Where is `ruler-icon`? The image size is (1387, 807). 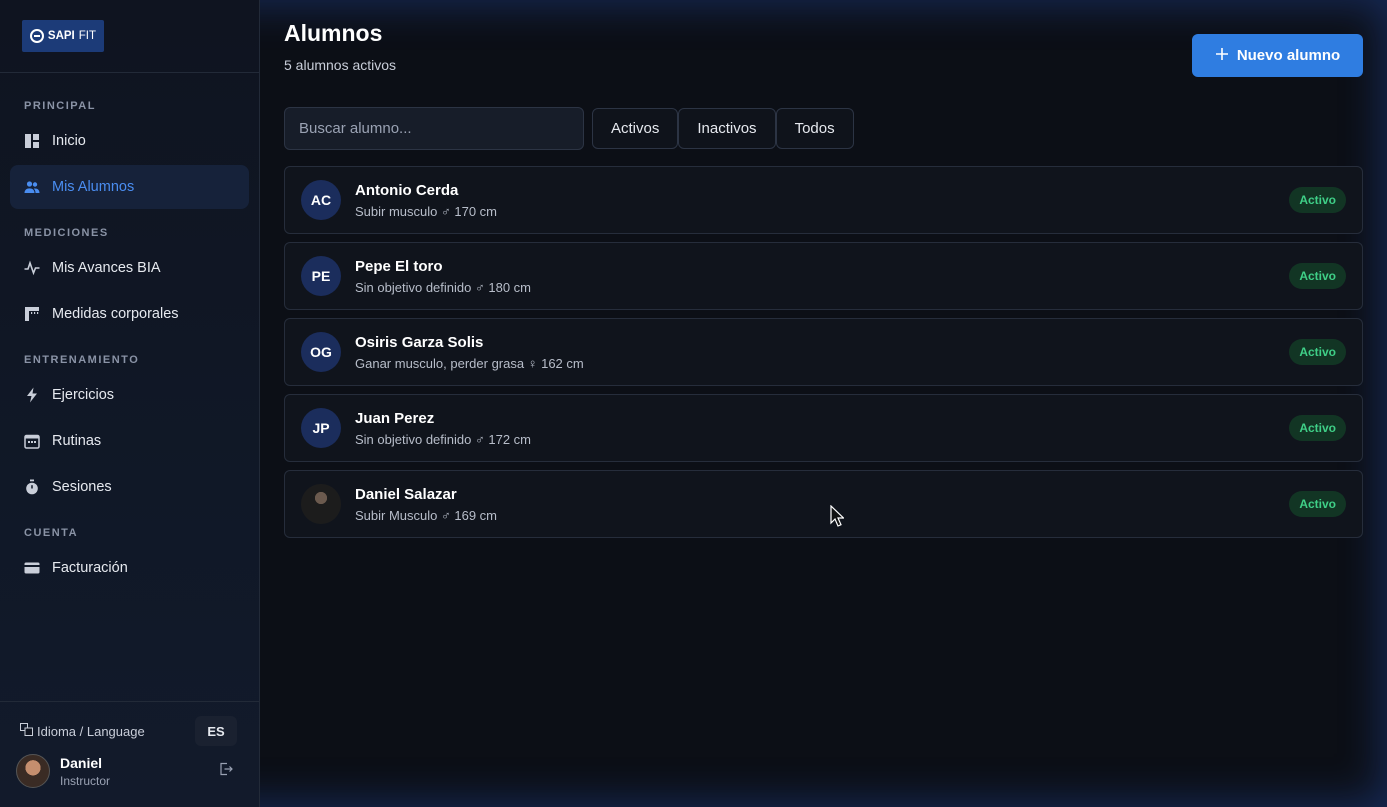 ruler-icon is located at coordinates (32, 314).